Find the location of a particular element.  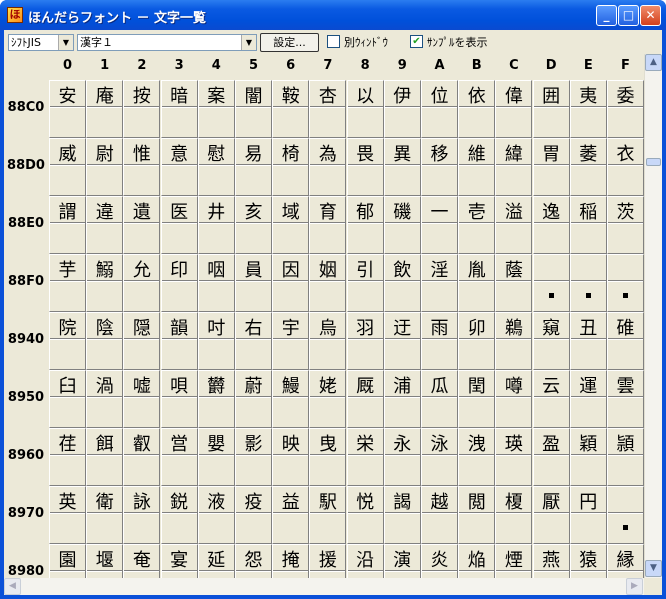

char-cell: 疫 is located at coordinates (253, 515).